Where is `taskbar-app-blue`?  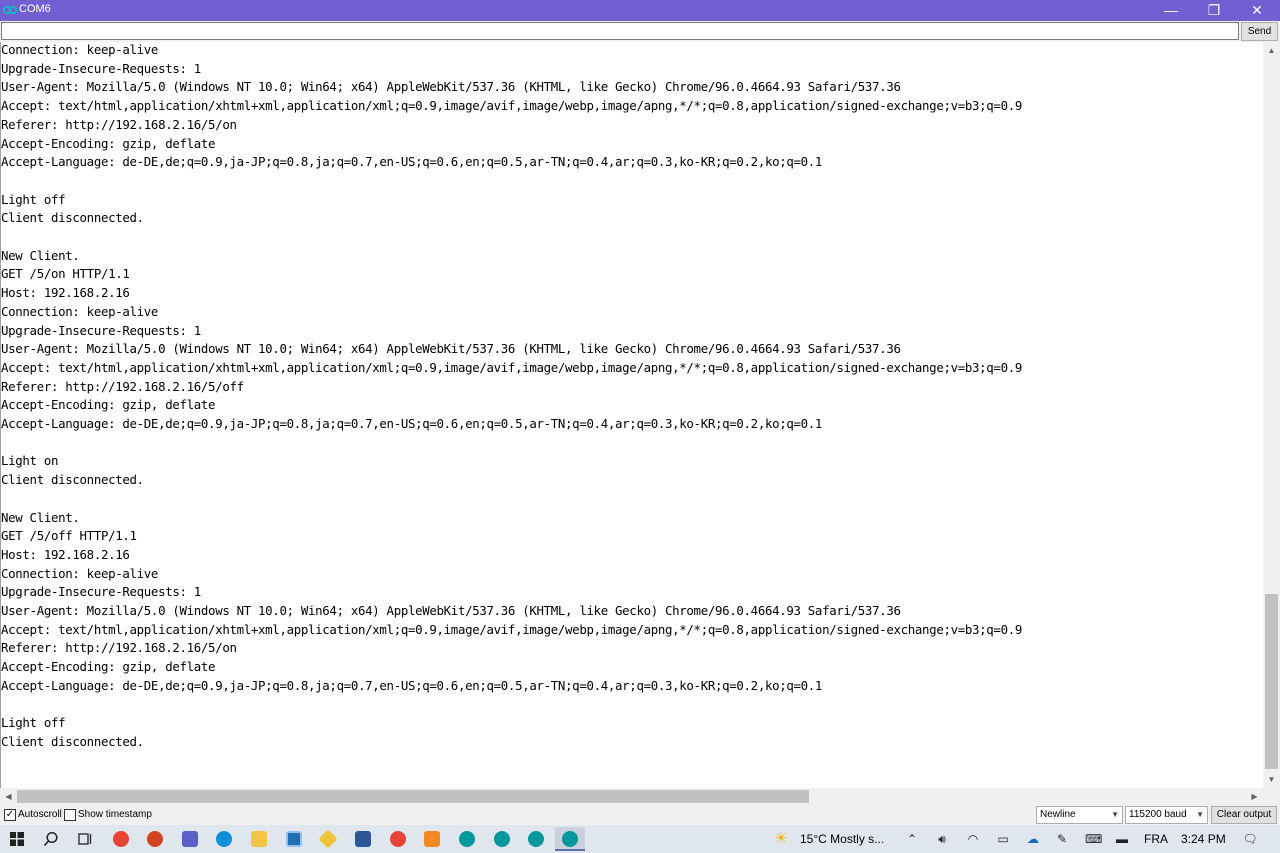
taskbar-app-blue is located at coordinates (294, 839).